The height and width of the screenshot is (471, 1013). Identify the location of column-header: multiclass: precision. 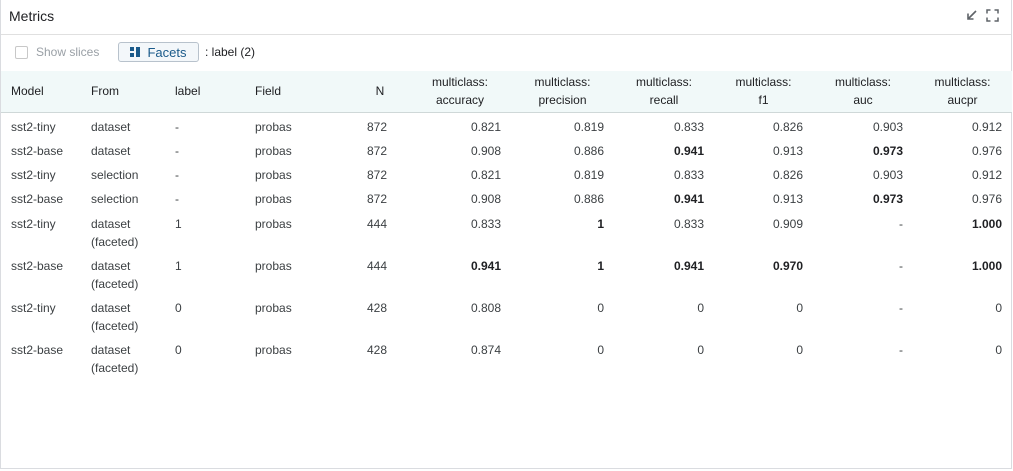
(562, 91).